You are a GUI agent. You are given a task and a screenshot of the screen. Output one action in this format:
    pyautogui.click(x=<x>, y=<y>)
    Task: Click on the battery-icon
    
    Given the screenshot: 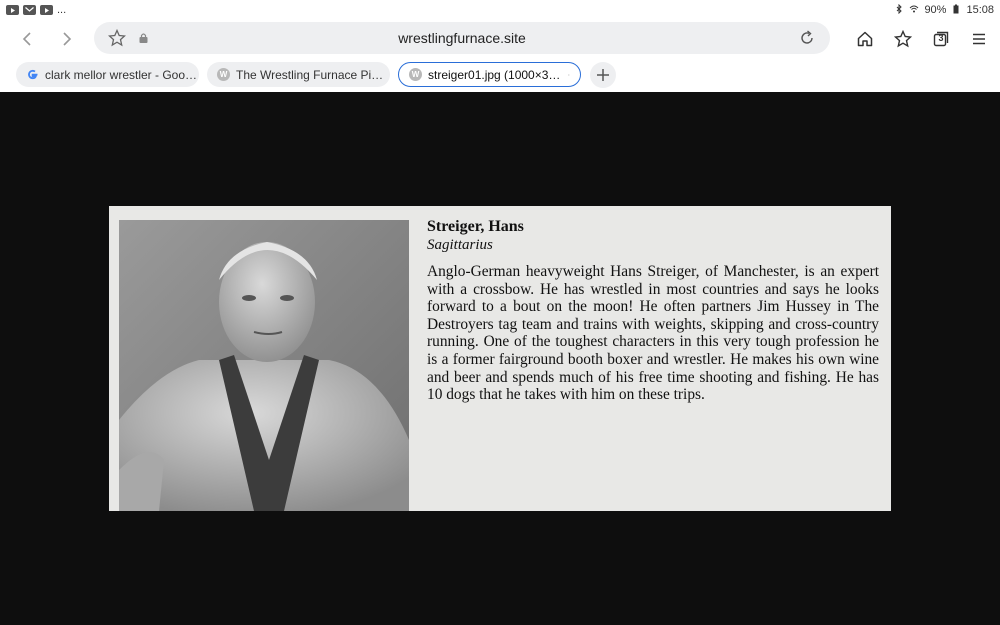 What is the action you would take?
    pyautogui.click(x=956, y=10)
    